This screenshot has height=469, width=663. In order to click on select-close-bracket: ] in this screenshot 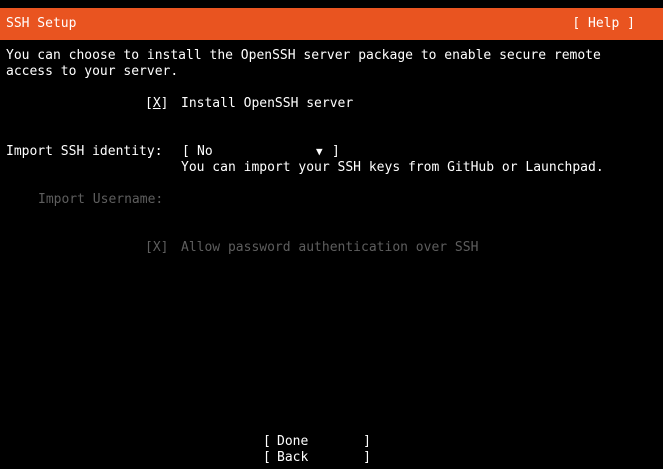, I will do `click(336, 151)`.